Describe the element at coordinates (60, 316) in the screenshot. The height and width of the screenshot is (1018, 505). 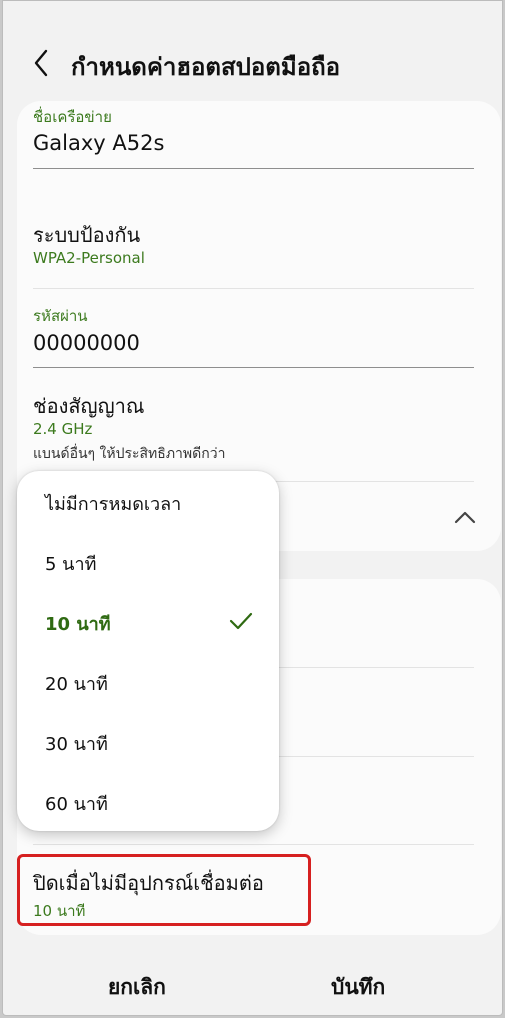
I see `password-label: รหัสผ่าน` at that location.